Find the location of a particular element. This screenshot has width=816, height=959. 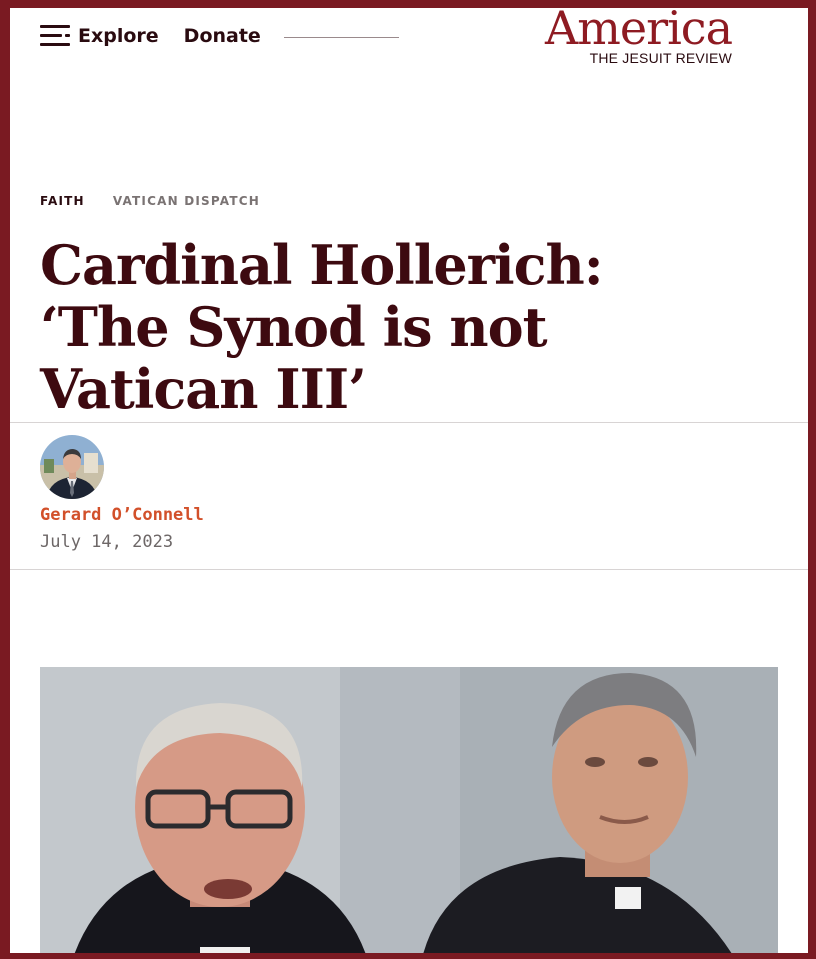

nav-divider is located at coordinates (341, 37).